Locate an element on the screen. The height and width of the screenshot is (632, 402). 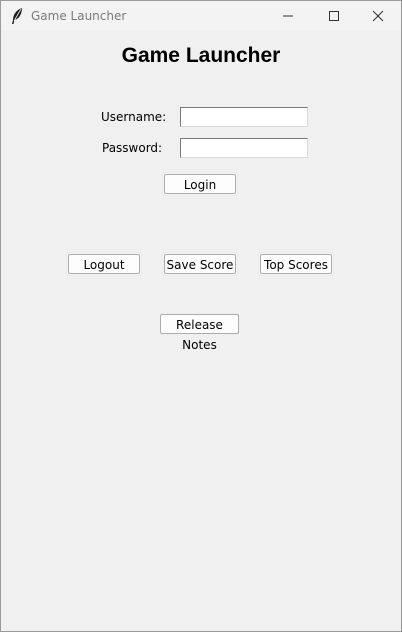
save-score-button: Save Score is located at coordinates (200, 264).